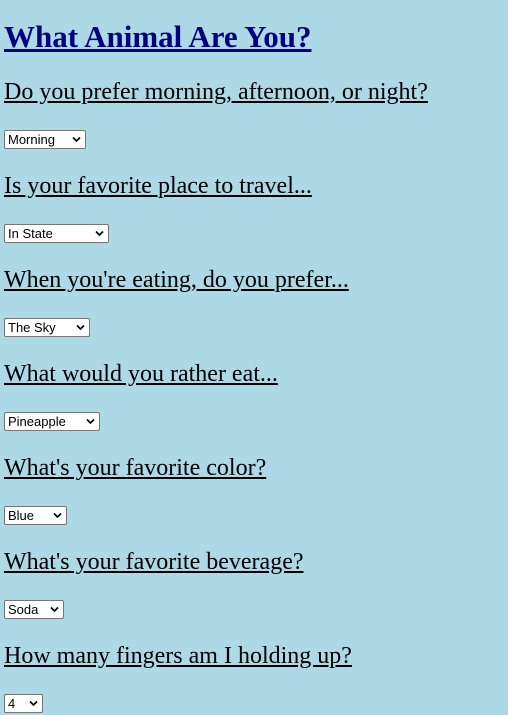  I want to click on food-select: Pineapple, so click(52, 421).